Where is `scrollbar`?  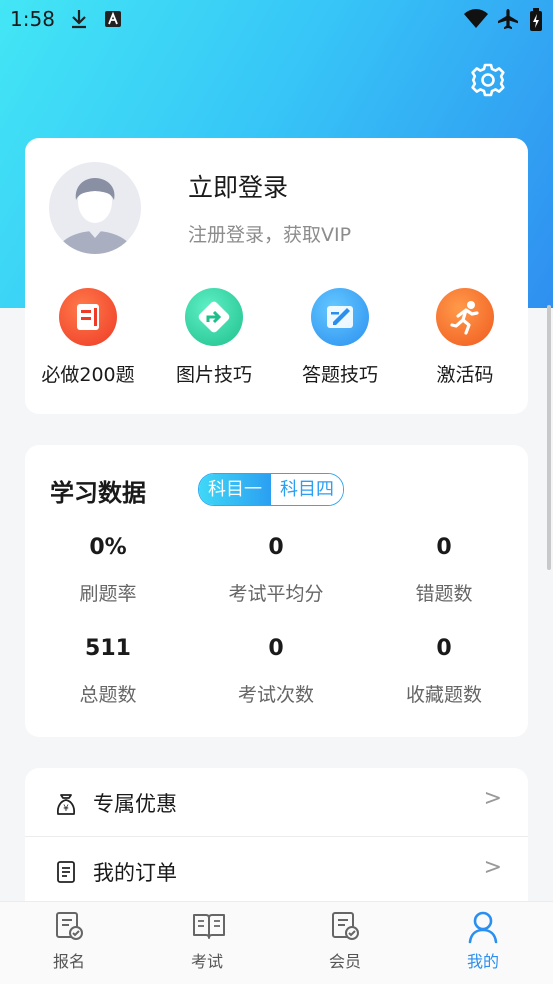 scrollbar is located at coordinates (549, 437).